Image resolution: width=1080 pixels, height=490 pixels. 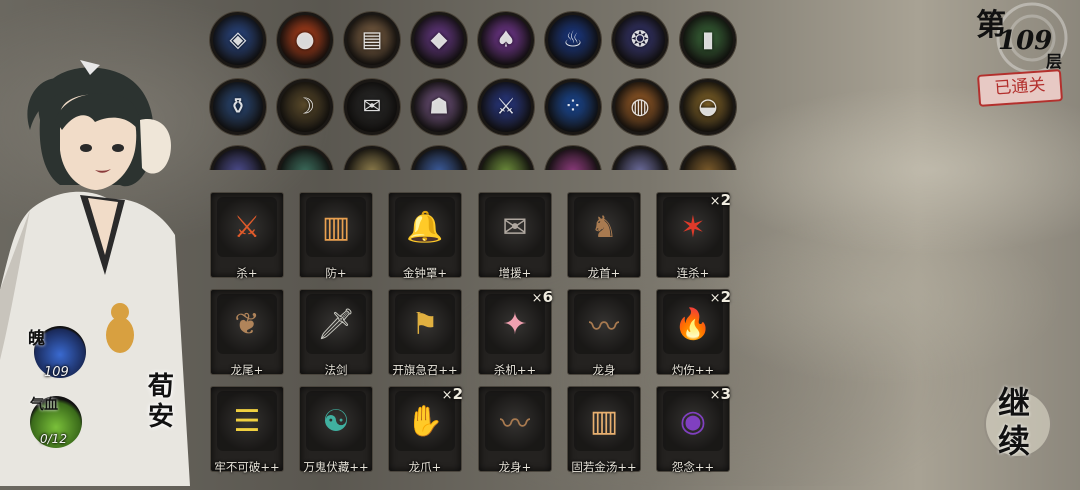 What do you see at coordinates (693, 235) in the screenshot?
I see `card-slot: ✶ 连杀+ ×2` at bounding box center [693, 235].